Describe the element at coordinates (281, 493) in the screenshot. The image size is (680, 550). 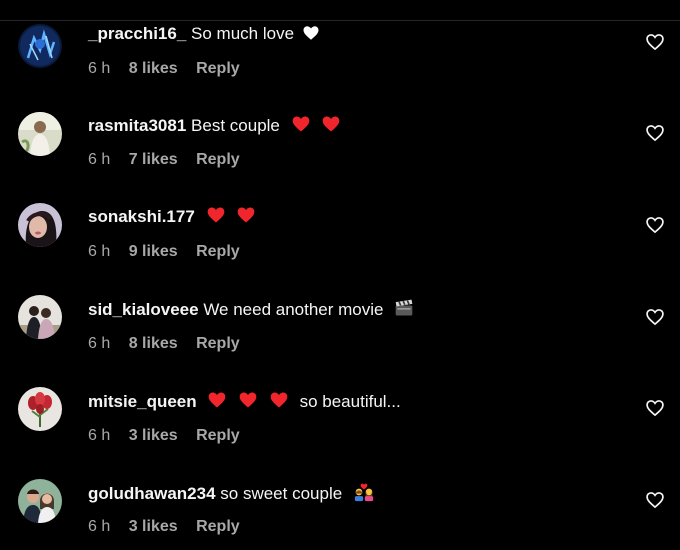
I see `comment-text: so sweet couple` at that location.